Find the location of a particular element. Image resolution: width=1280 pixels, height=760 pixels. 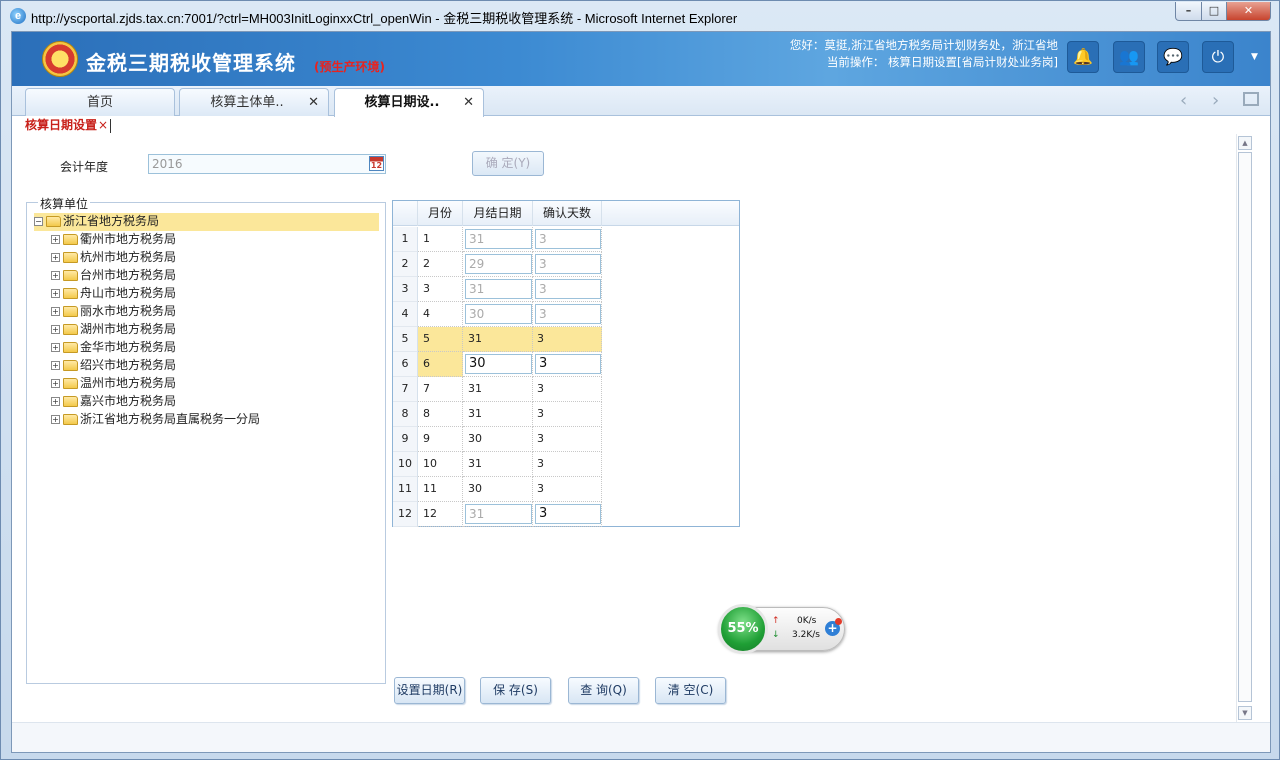

tab-home: 首页 is located at coordinates (100, 102).